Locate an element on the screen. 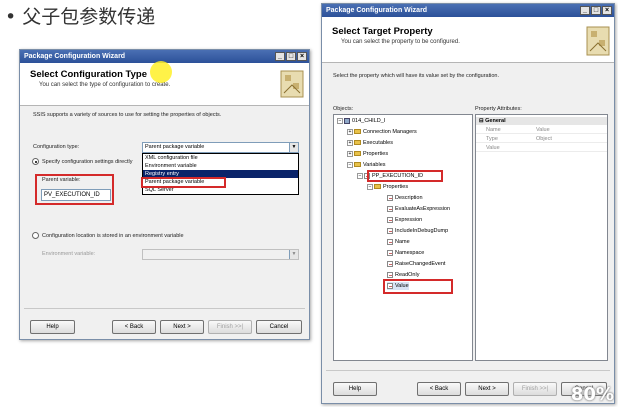  tree-node-prop: Description is located at coordinates (405, 198).